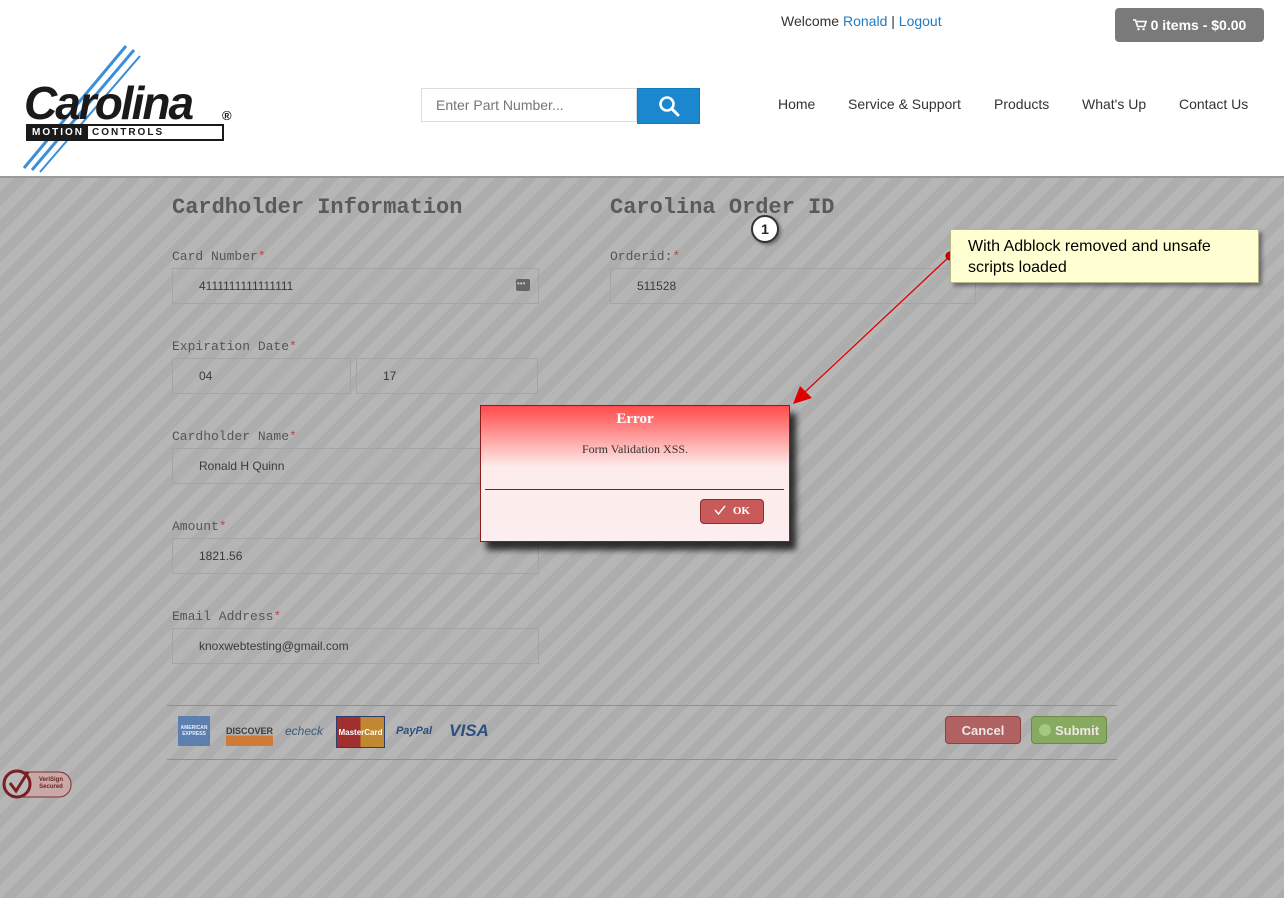  Describe the element at coordinates (523, 284) in the screenshot. I see `card-autofill-icon` at that location.